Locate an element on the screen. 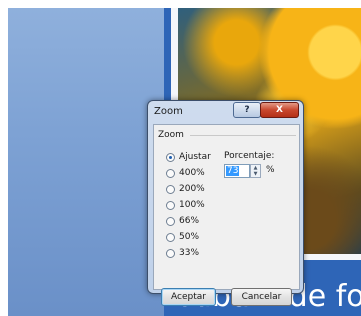 This screenshot has width=361, height=316. radio-label: 66% is located at coordinates (189, 221).